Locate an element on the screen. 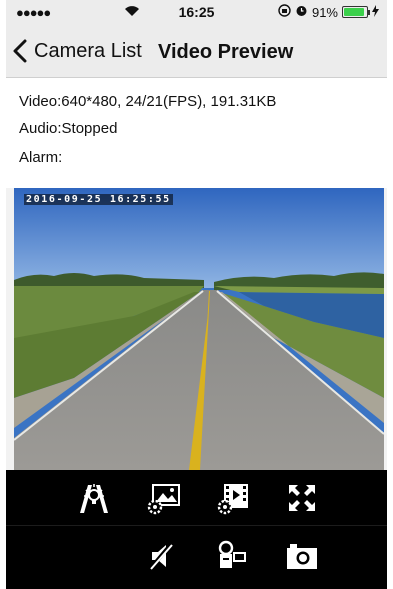 This screenshot has width=393, height=589. video-settings-icon is located at coordinates (232, 499).